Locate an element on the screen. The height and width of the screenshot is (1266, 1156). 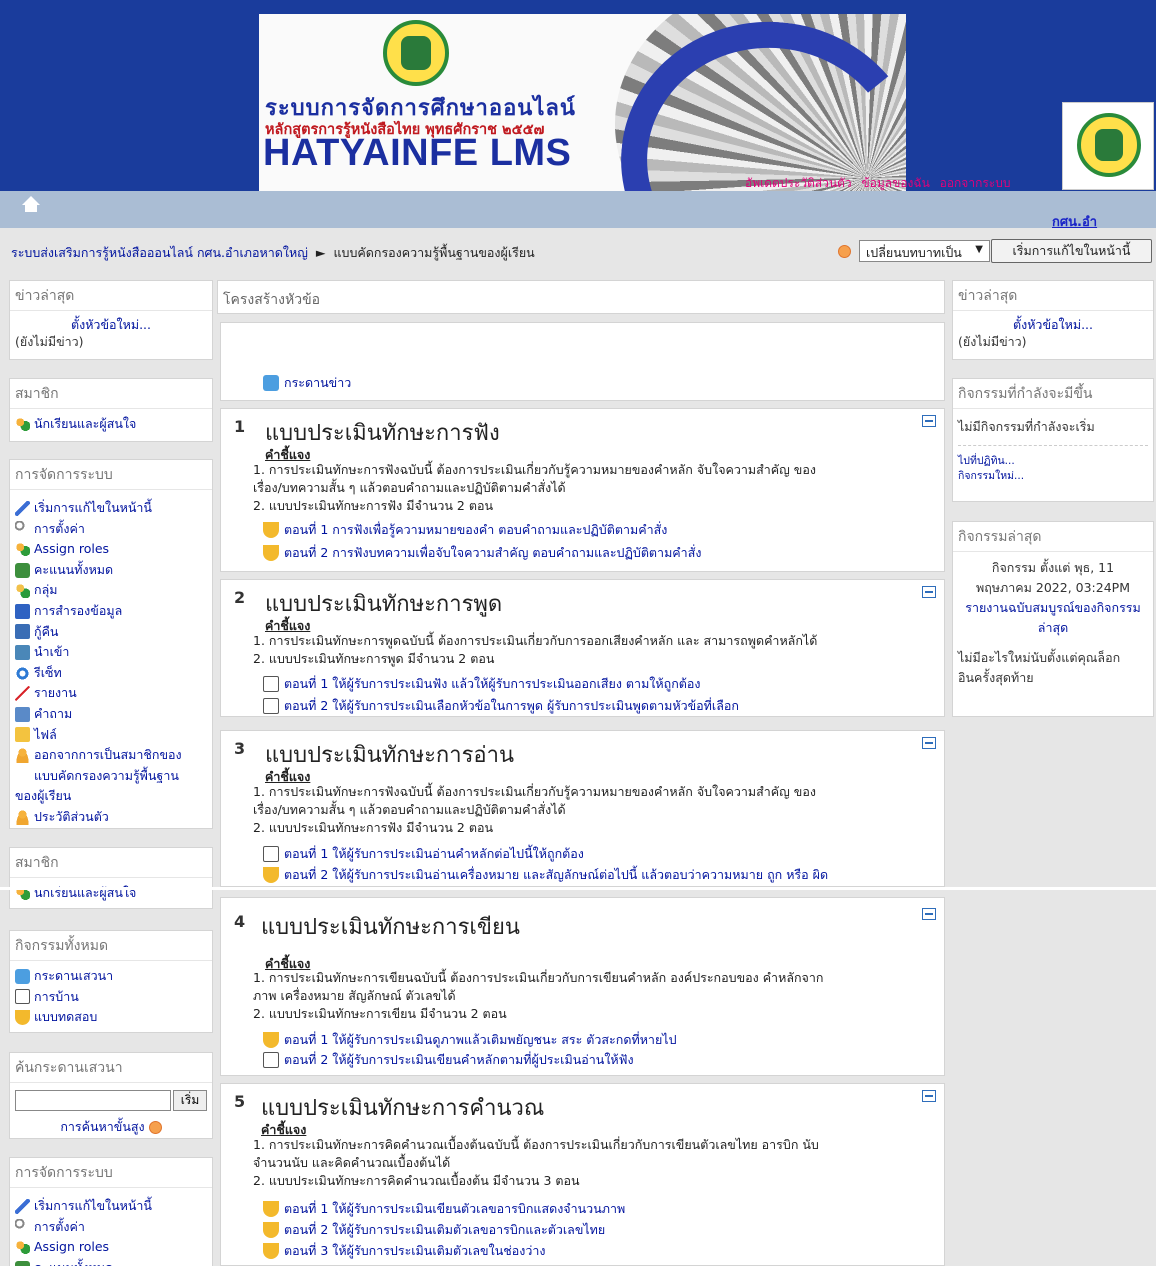
admin-item-reset: รีเซ็ท is located at coordinates (111, 673).